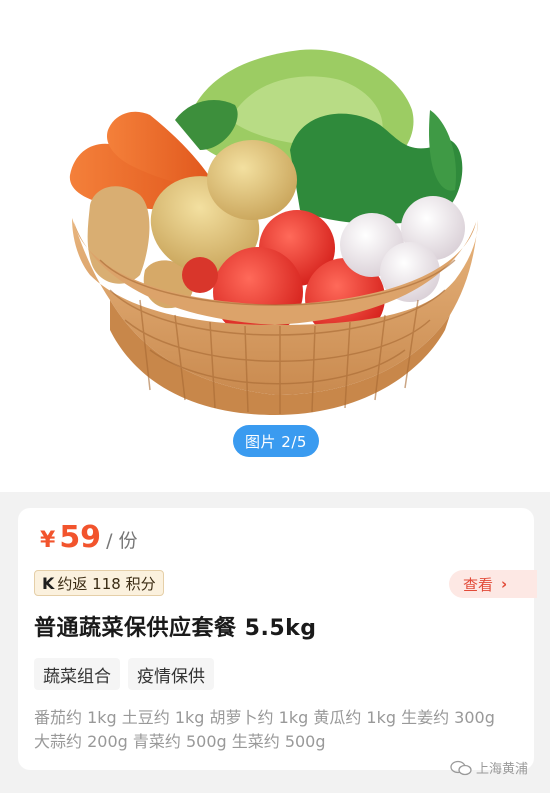 The width and height of the screenshot is (550, 793). Describe the element at coordinates (461, 767) in the screenshot. I see `wechat-icon` at that location.